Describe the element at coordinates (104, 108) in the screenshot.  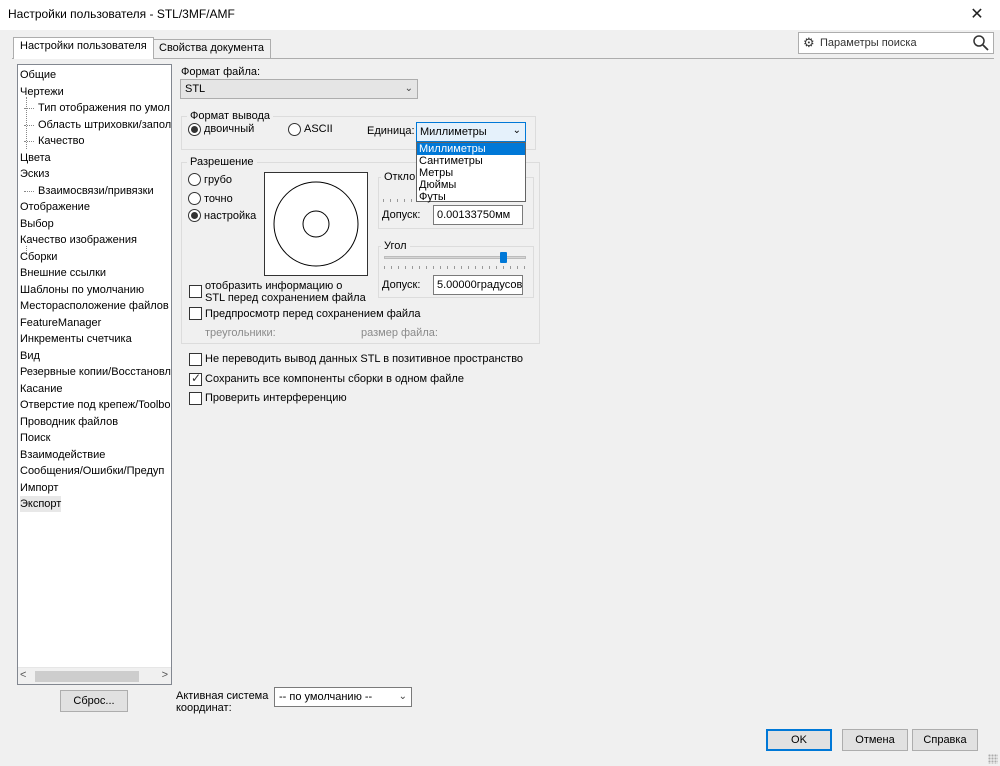
I see `tree-item-label: Тип отображения по умол` at that location.